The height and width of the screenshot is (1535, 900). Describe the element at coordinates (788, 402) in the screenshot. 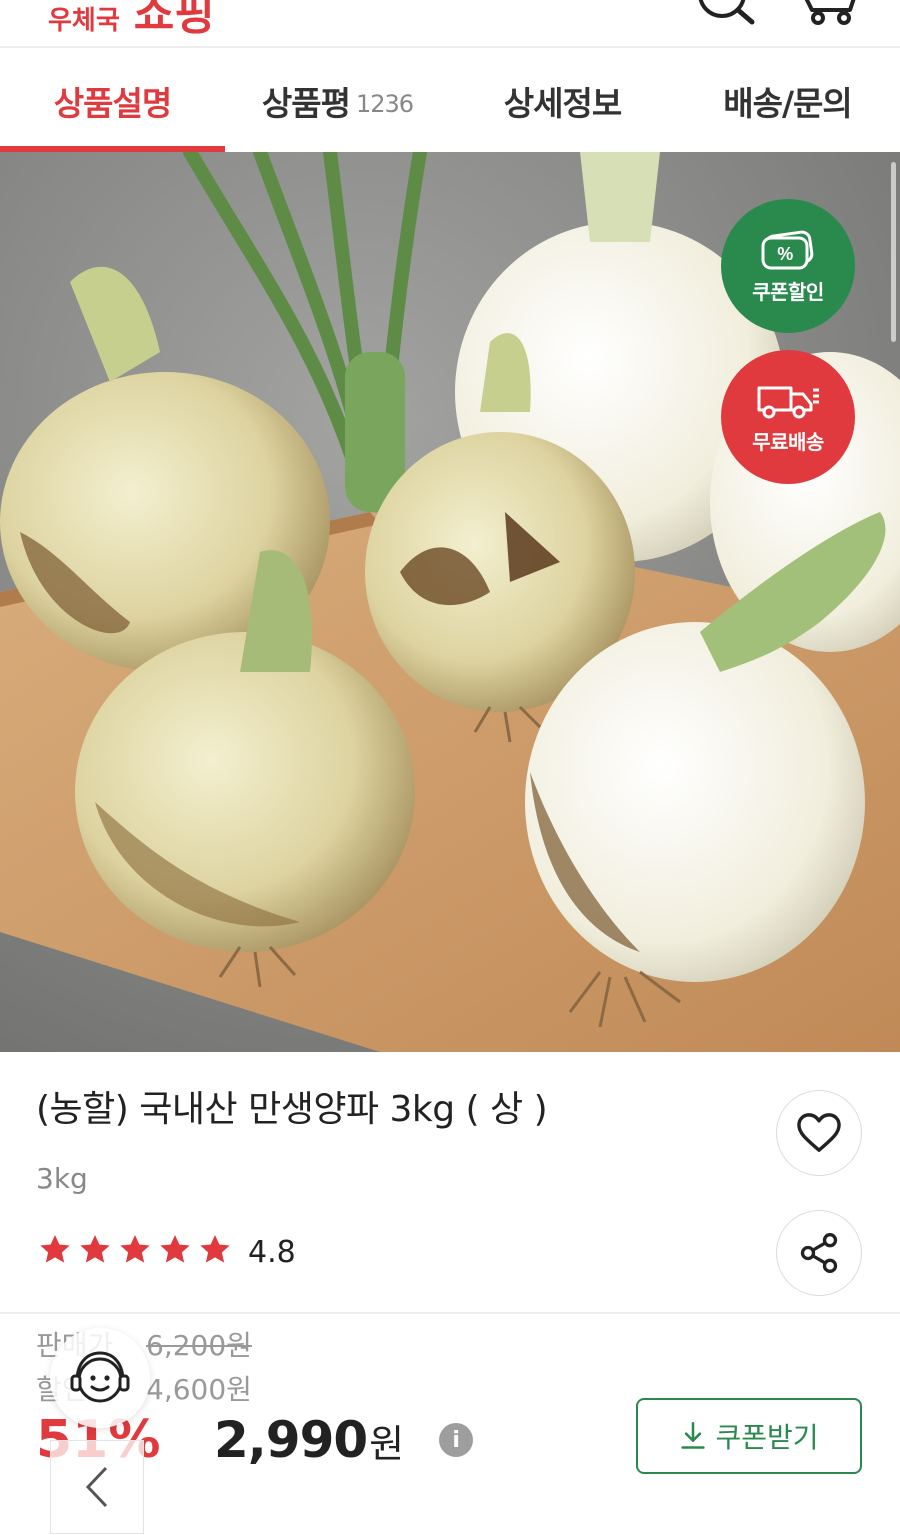

I see `truck-icon` at that location.